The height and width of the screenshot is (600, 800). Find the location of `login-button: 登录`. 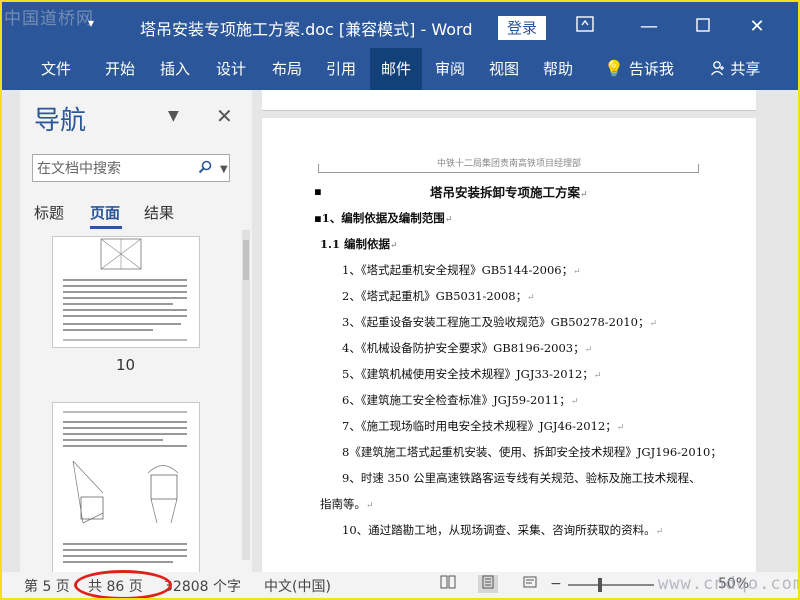

login-button: 登录 is located at coordinates (522, 28).